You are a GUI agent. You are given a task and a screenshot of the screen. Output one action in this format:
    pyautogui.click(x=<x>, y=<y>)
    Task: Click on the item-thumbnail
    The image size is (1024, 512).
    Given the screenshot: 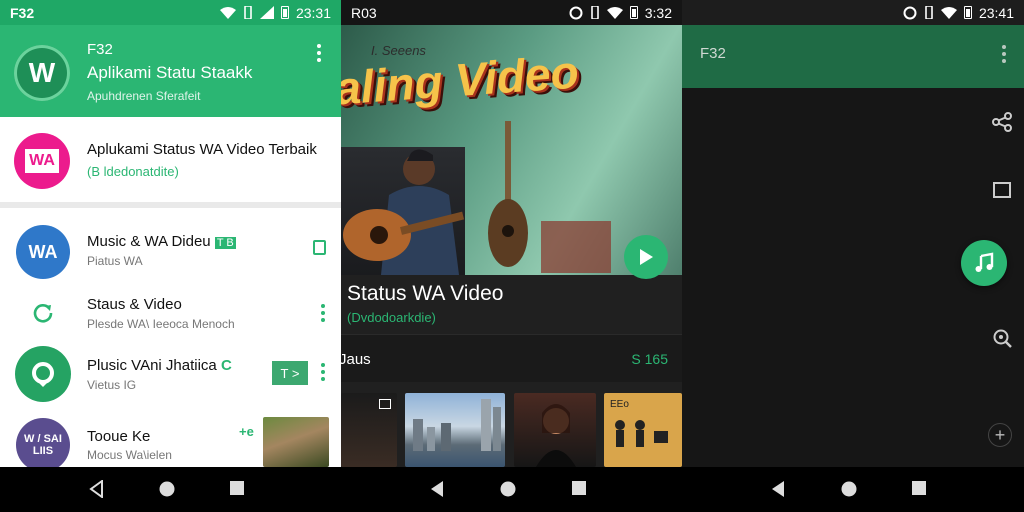 What is the action you would take?
    pyautogui.click(x=296, y=442)
    